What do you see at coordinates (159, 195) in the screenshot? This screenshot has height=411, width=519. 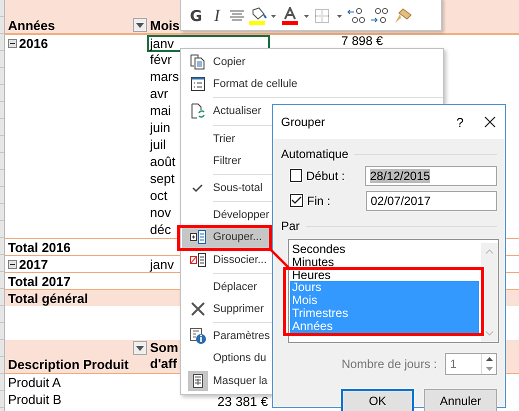 I see `cell-text: oct` at bounding box center [159, 195].